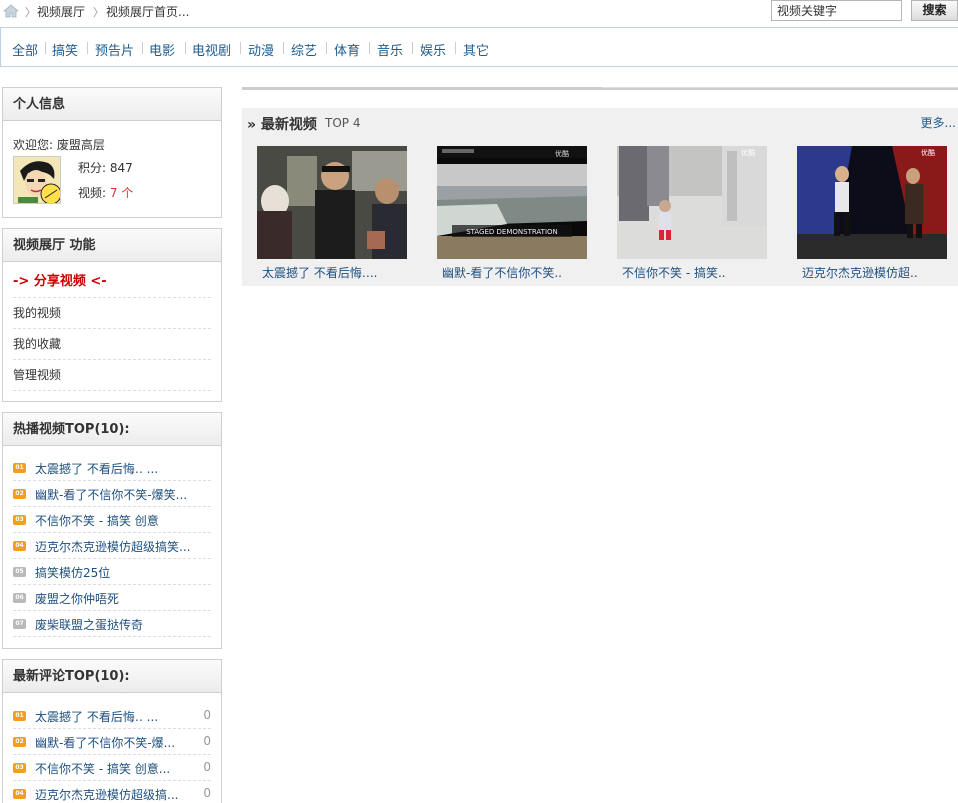  Describe the element at coordinates (390, 49) in the screenshot. I see `category-music: 音乐` at that location.